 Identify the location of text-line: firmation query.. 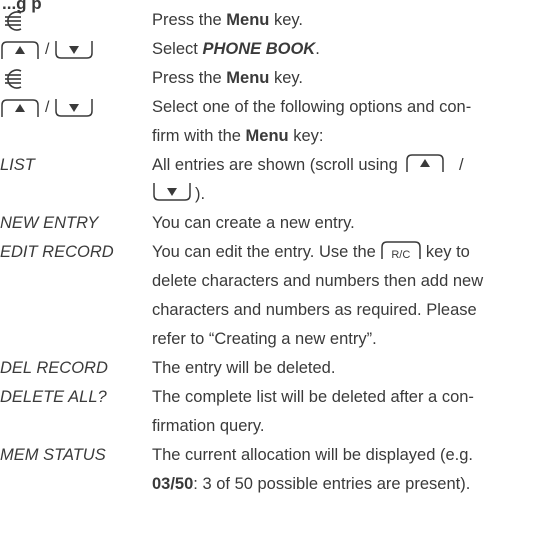
(208, 426).